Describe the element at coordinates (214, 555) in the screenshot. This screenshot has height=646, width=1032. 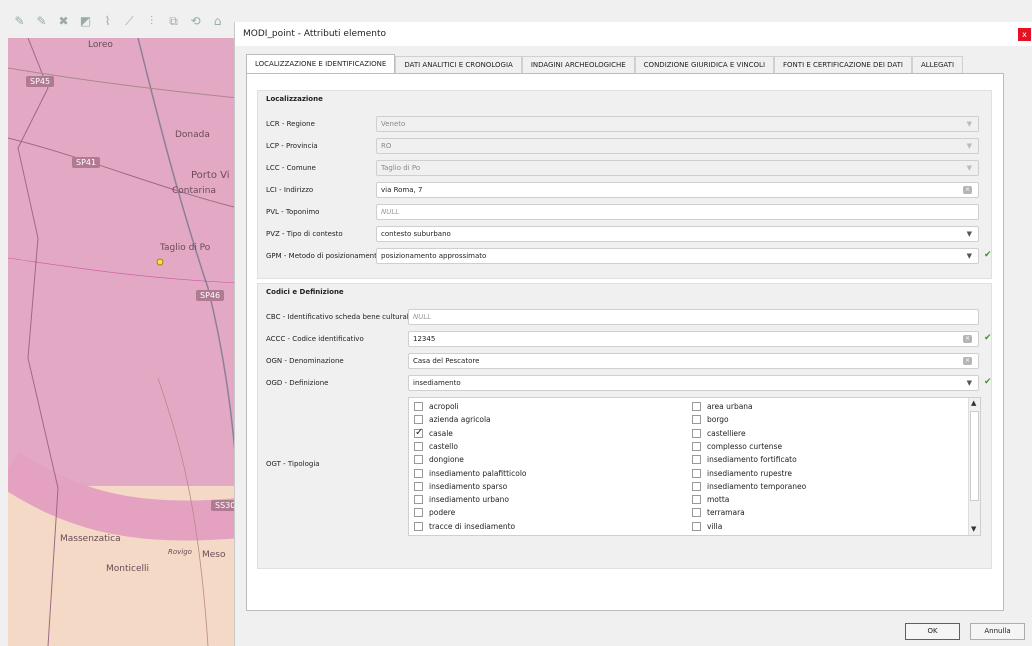
I see `map-label-meso: Meso` at that location.